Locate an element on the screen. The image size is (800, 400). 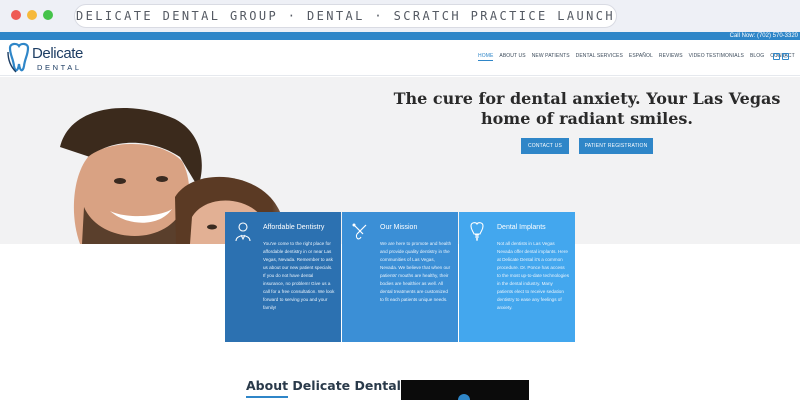
nav-dental-services: DENTAL SERVICES is located at coordinates (599, 57).